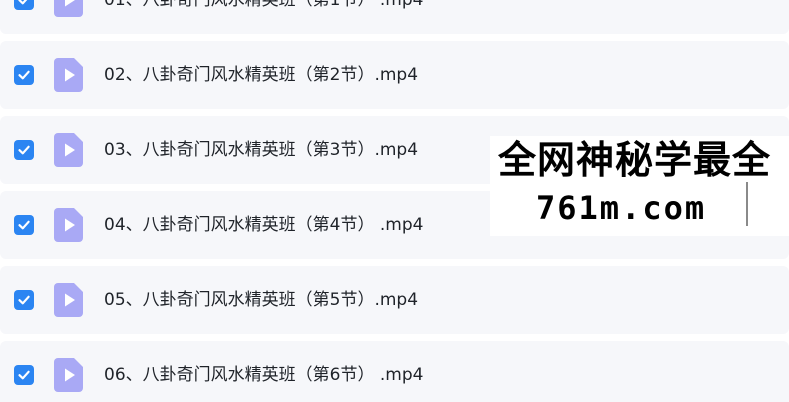 This screenshot has width=789, height=402. I want to click on text-cursor, so click(747, 204).